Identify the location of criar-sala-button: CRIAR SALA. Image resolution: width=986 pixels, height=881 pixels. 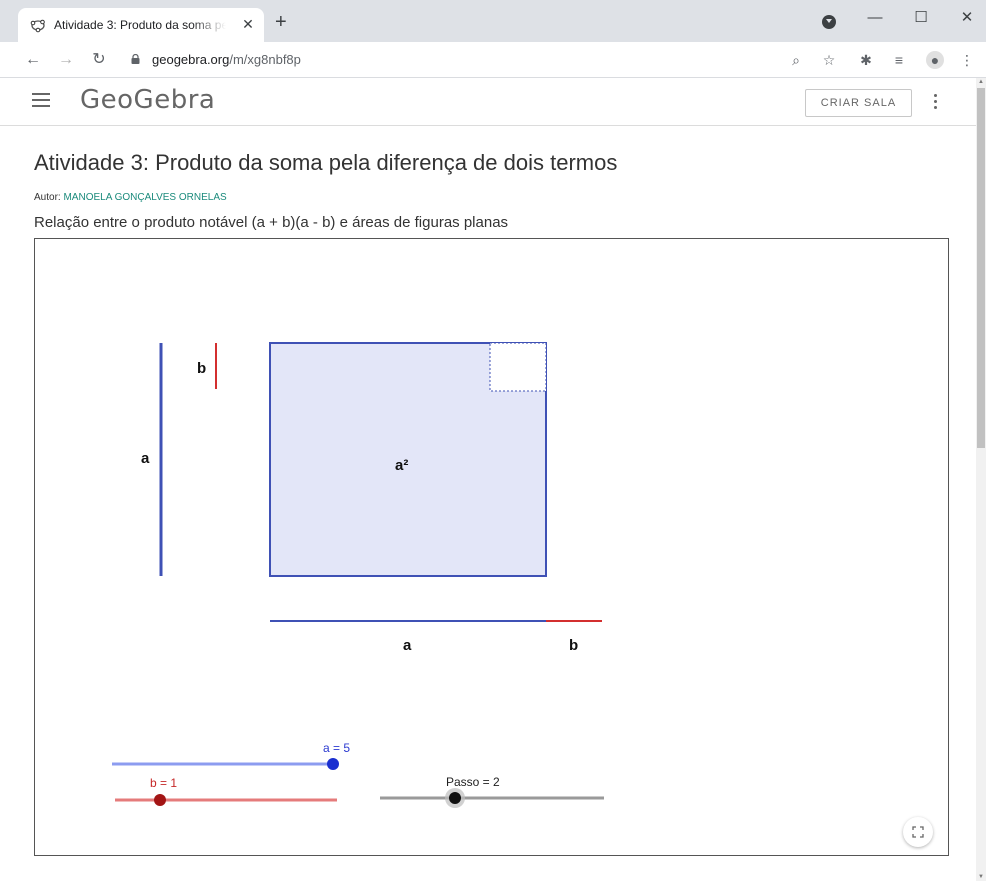
(858, 103).